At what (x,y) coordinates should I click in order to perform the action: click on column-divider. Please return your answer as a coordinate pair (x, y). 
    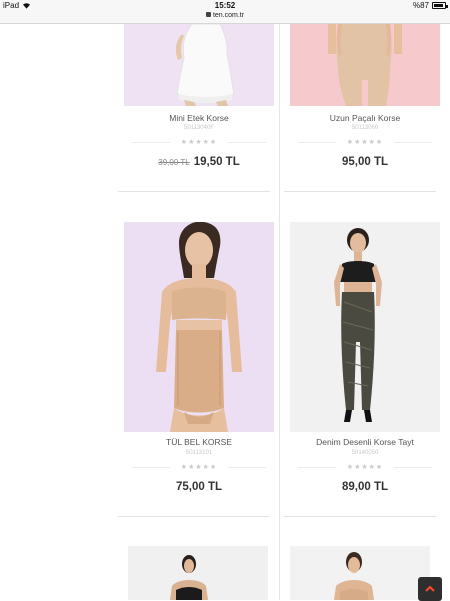
    Looking at the image, I should click on (279, 312).